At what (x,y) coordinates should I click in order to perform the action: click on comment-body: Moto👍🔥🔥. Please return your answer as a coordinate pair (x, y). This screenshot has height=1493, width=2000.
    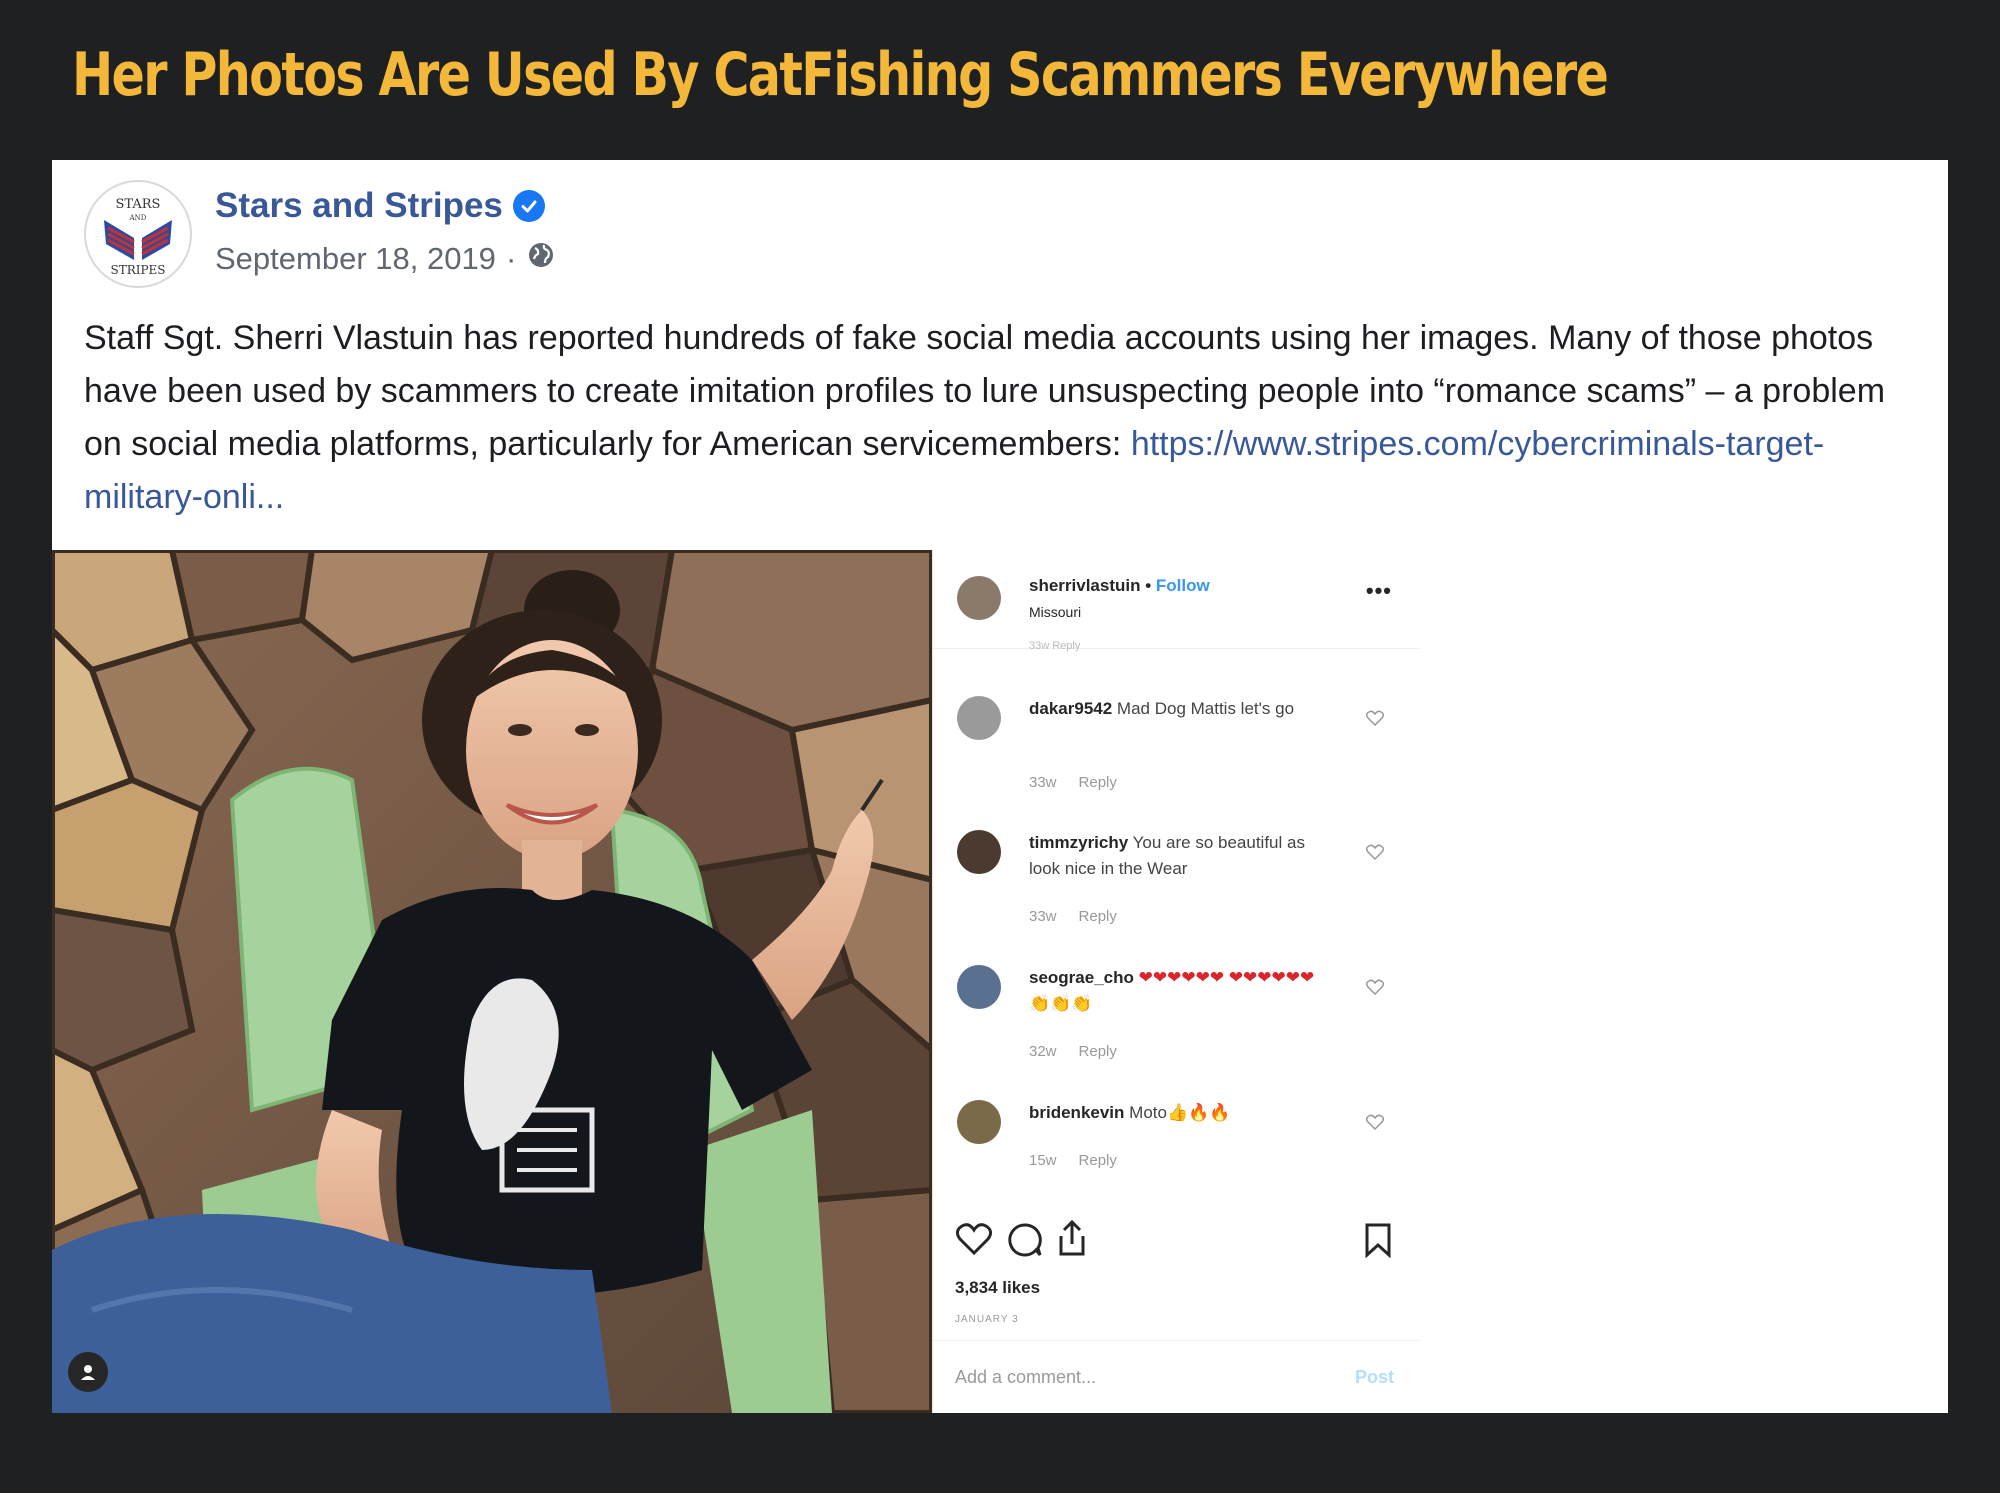
    Looking at the image, I should click on (1180, 1112).